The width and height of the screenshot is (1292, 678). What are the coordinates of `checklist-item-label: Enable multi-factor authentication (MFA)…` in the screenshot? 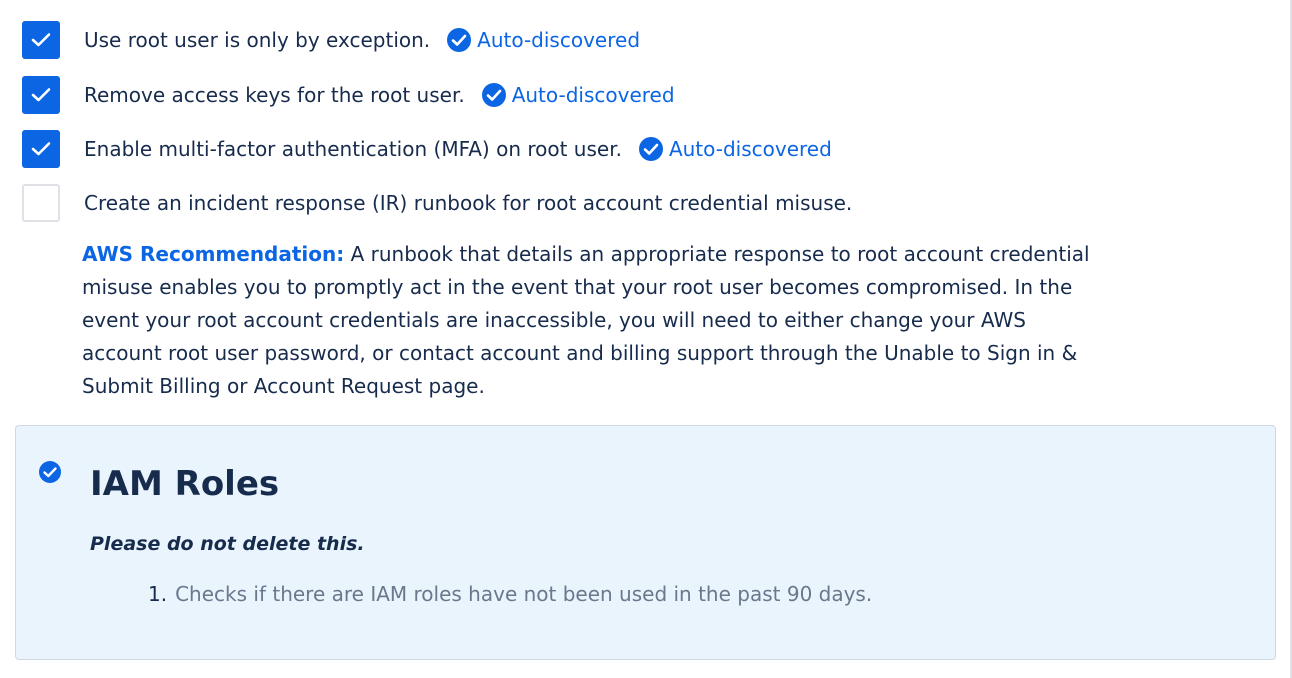 It's located at (353, 149).